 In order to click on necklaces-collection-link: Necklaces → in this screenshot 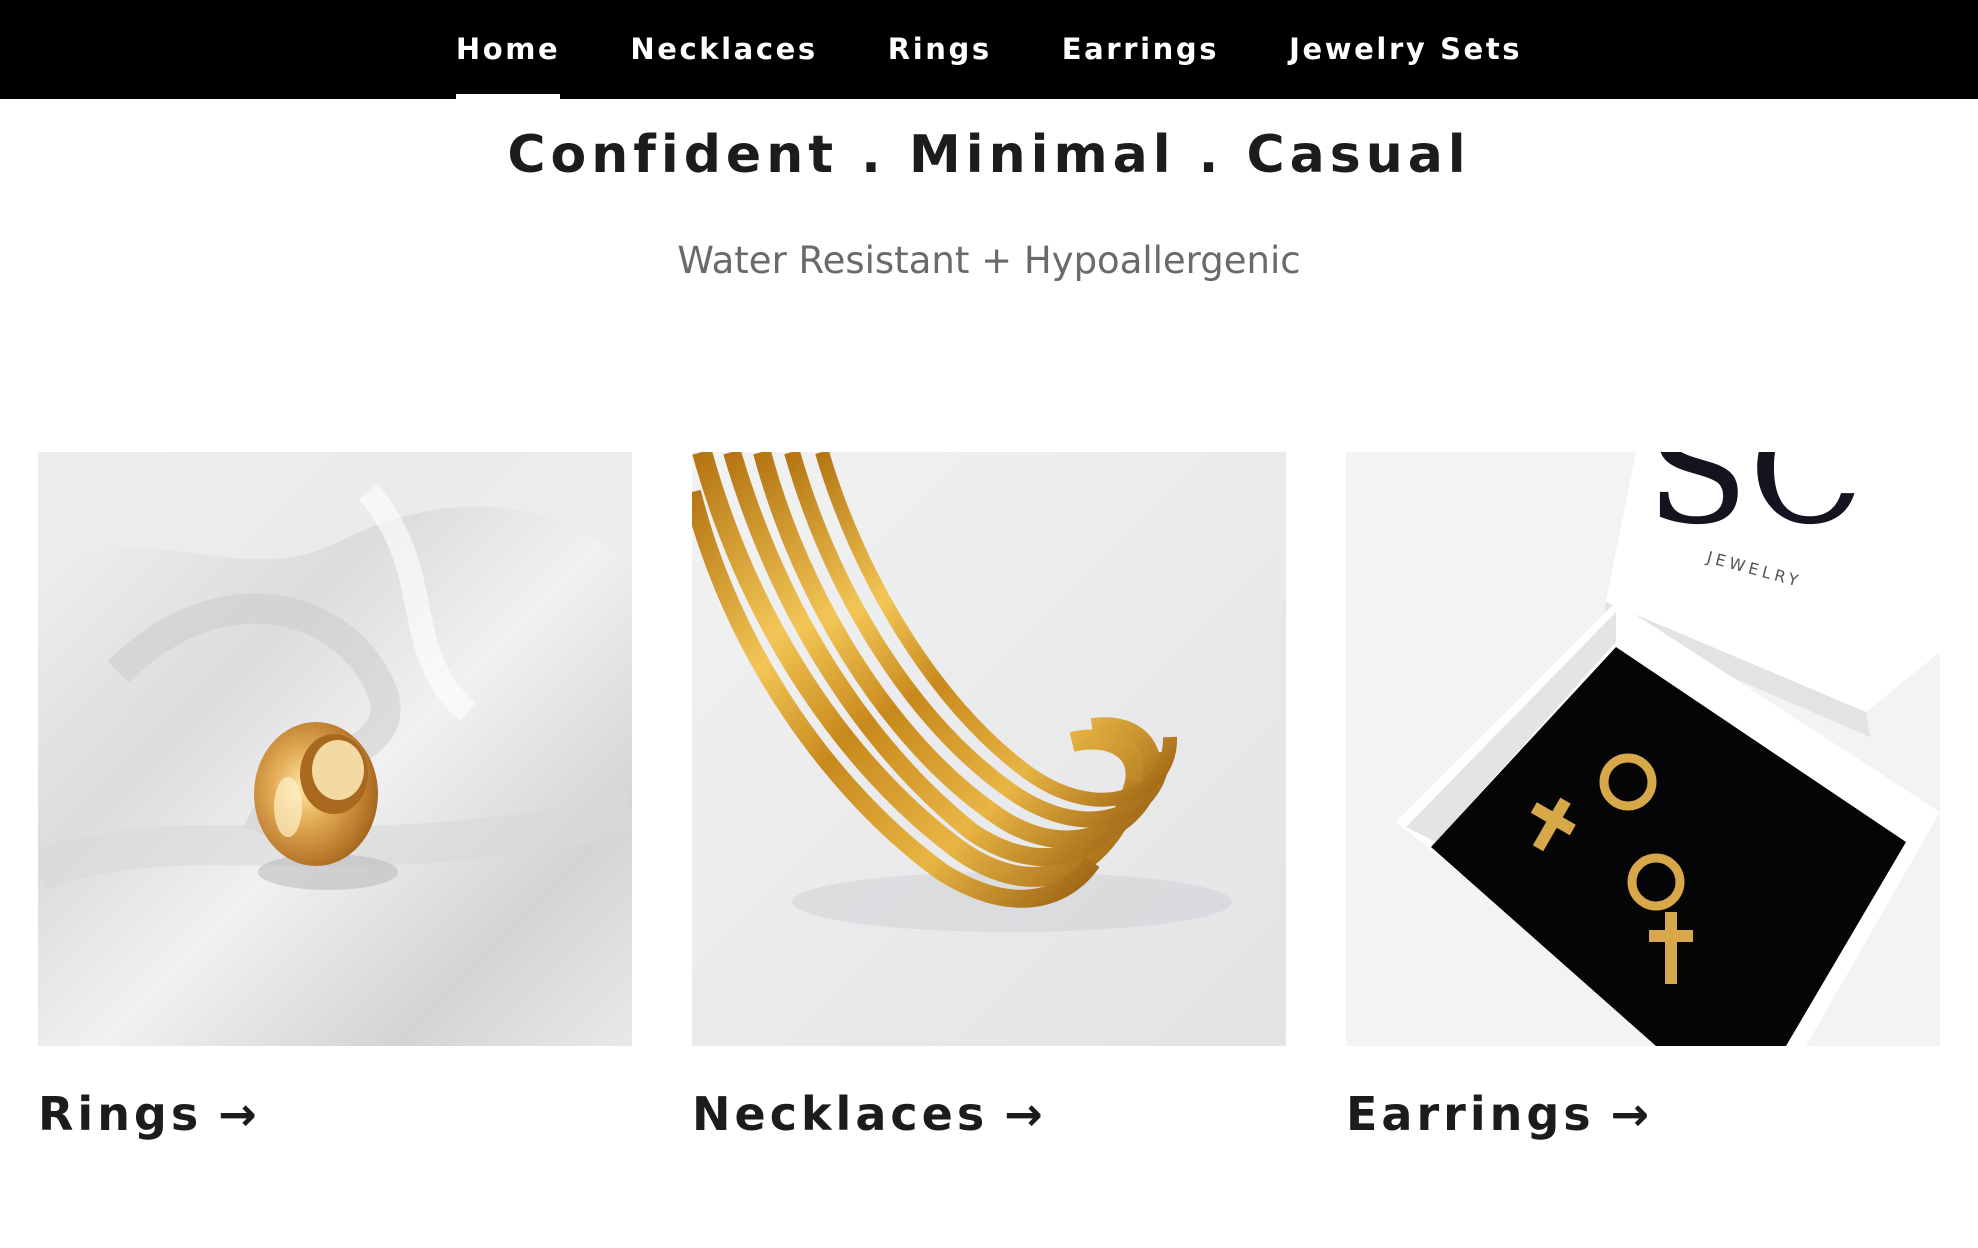, I will do `click(989, 1114)`.